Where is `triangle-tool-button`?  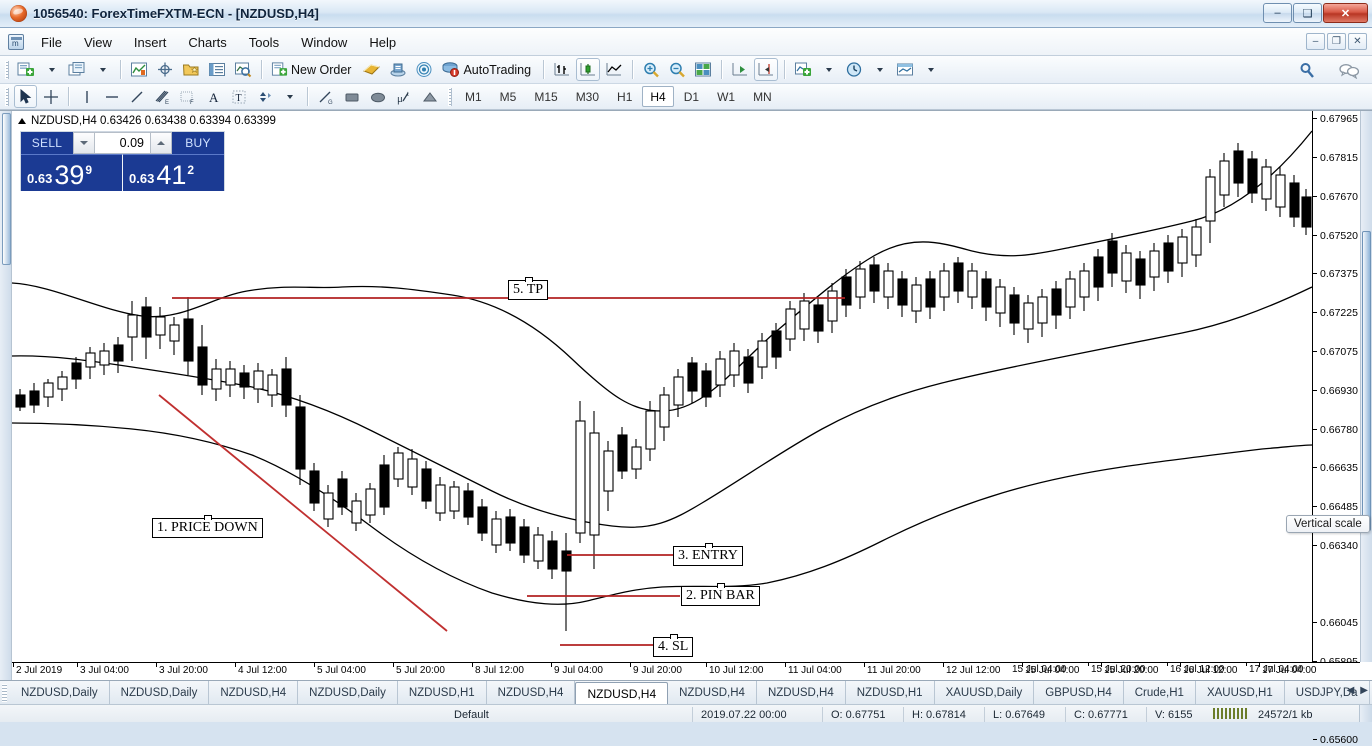 triangle-tool-button is located at coordinates (430, 96).